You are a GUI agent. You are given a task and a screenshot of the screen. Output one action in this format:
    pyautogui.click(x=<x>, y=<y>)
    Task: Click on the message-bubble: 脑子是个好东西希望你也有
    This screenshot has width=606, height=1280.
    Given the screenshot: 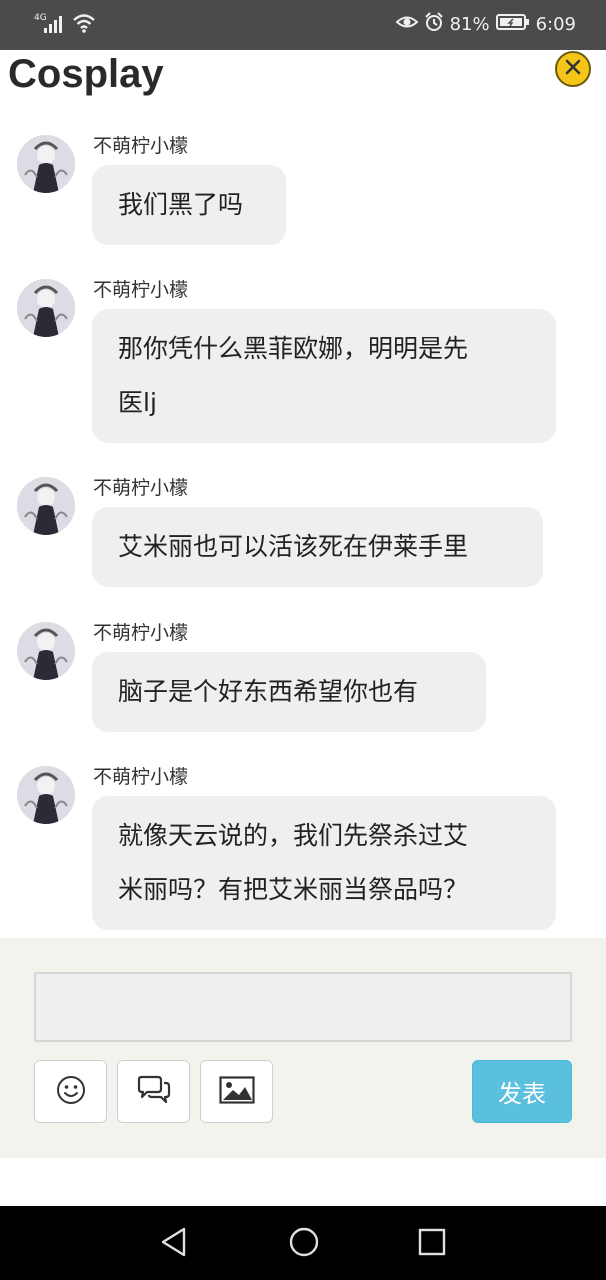 What is the action you would take?
    pyautogui.click(x=289, y=692)
    